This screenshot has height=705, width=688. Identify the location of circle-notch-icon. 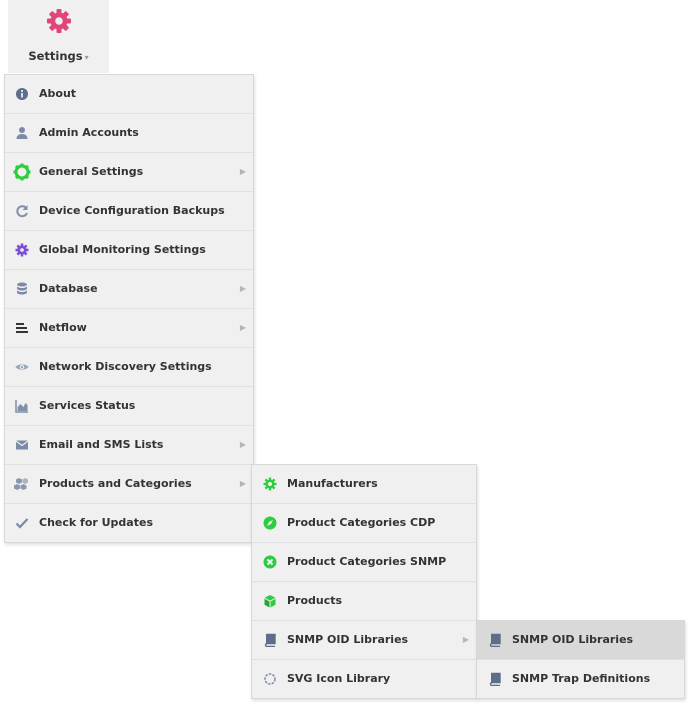
(270, 679).